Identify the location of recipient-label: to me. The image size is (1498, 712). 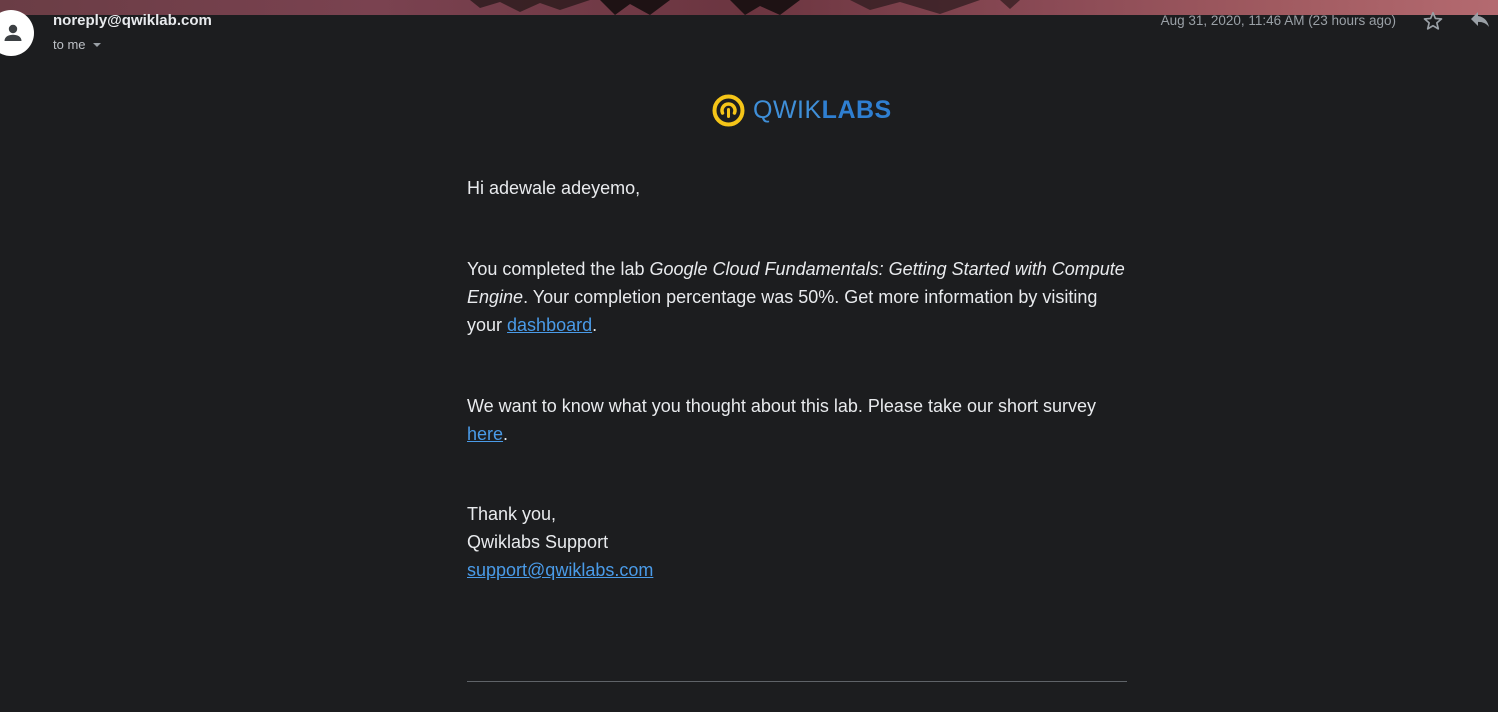
(69, 44).